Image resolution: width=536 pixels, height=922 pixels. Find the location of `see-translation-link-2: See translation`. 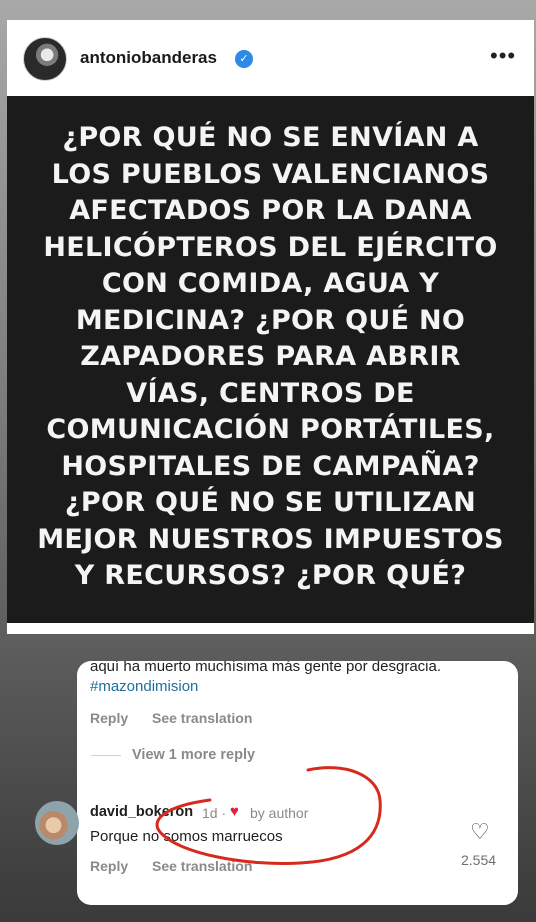

see-translation-link-2: See translation is located at coordinates (202, 866).